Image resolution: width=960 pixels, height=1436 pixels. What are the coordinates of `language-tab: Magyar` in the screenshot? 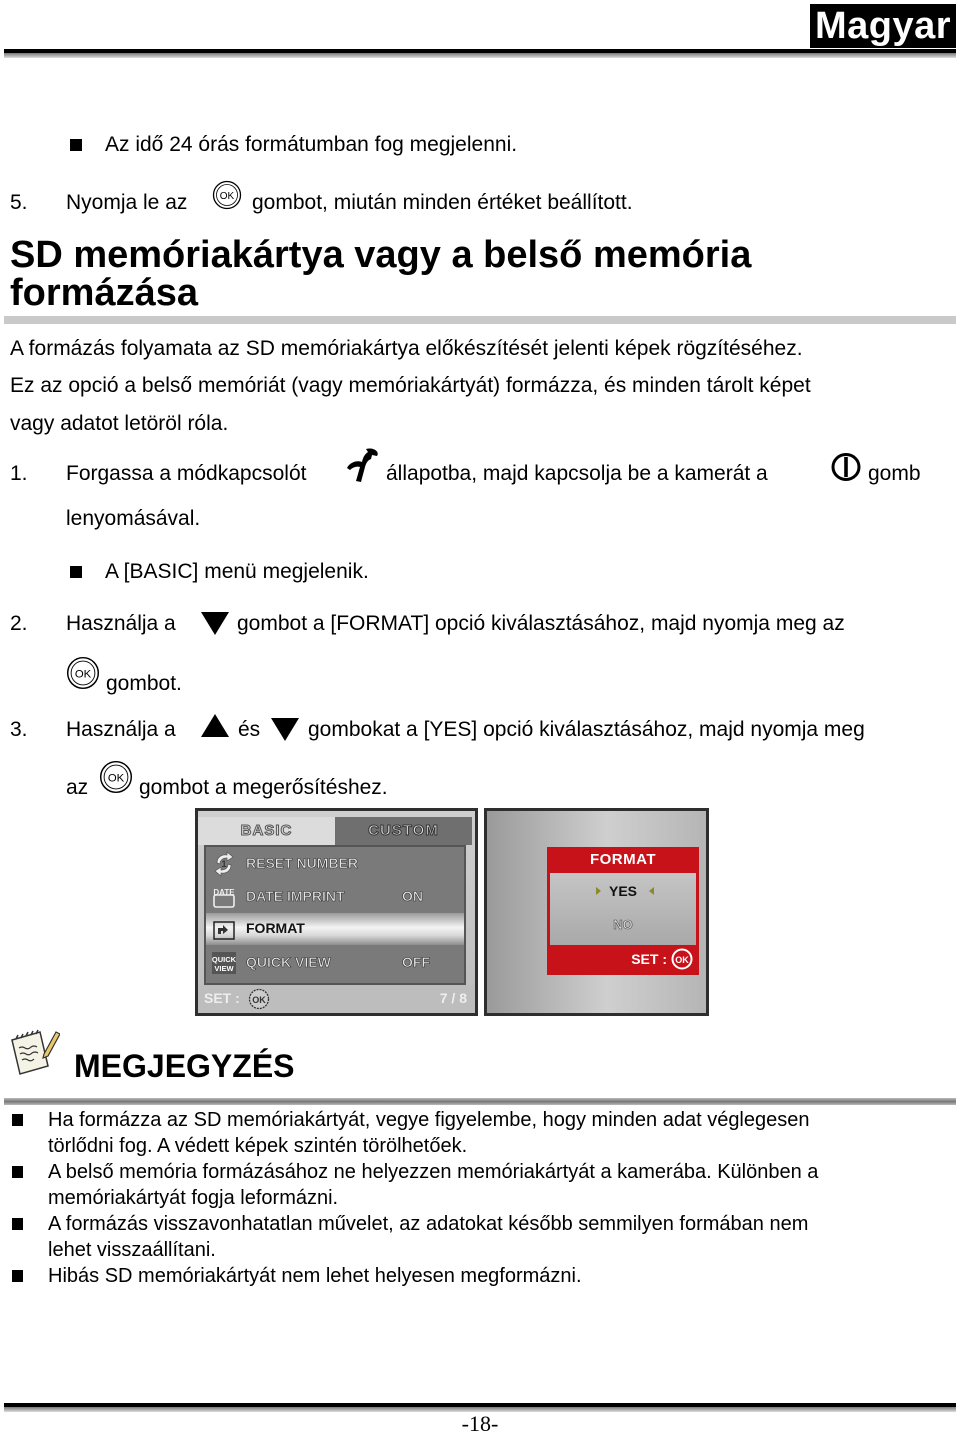 It's located at (883, 26).